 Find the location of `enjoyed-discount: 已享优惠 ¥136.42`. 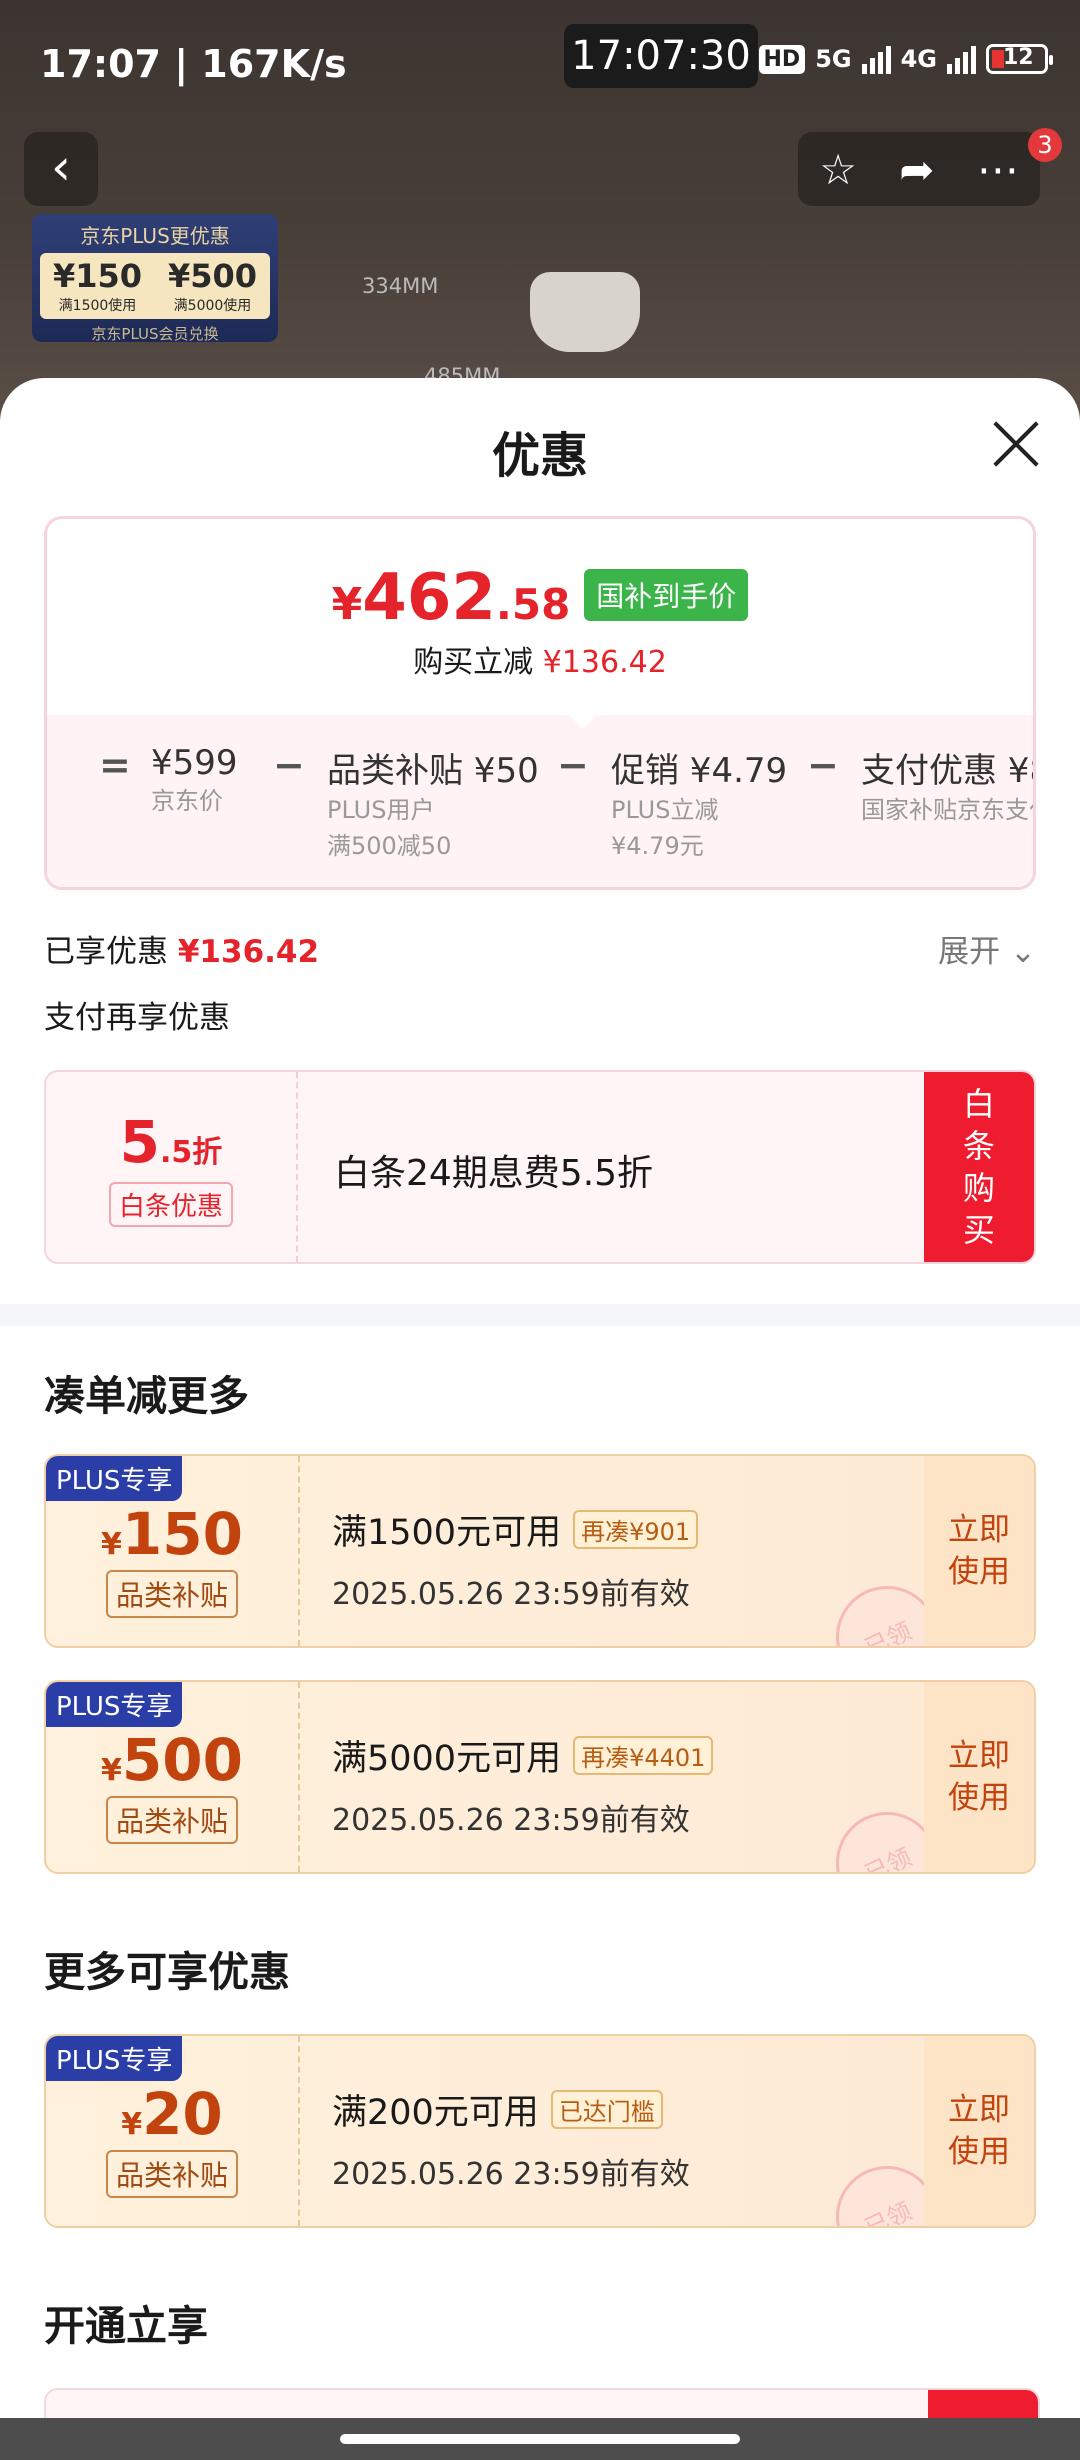

enjoyed-discount: 已享优惠 ¥136.42 is located at coordinates (182, 952).